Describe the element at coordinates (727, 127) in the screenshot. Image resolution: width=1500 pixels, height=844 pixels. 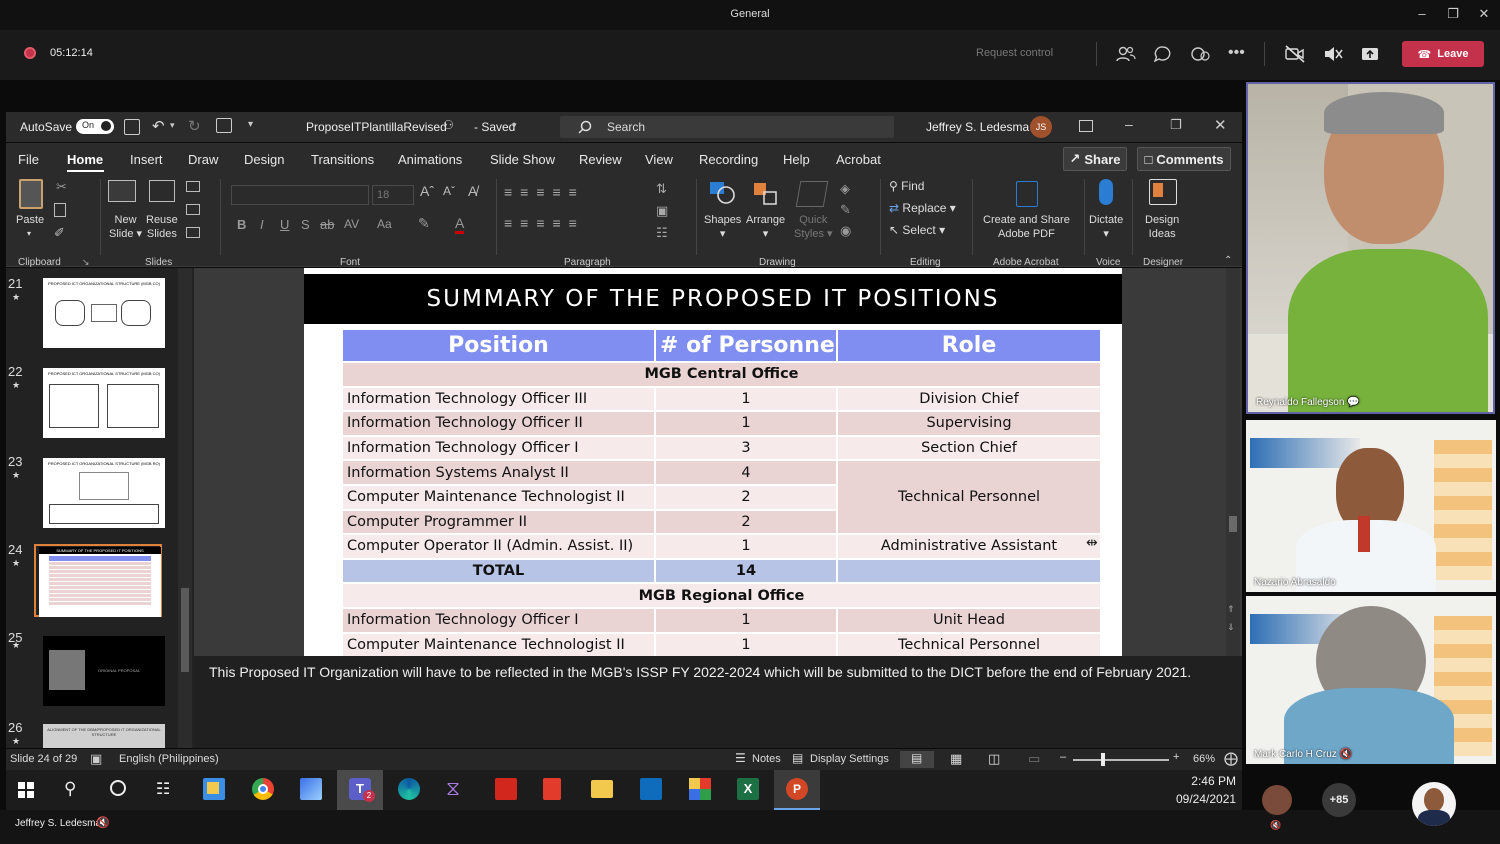
I see `search-box: Search` at that location.